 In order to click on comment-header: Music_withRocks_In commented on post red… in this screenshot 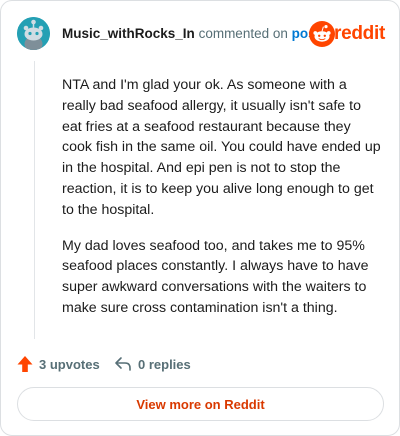, I will do `click(201, 34)`.